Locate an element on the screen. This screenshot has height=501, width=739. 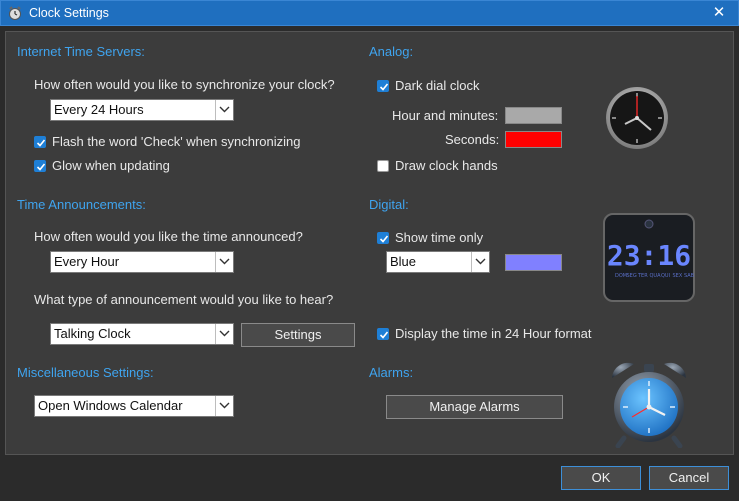
show-time-only-label: Show time only is located at coordinates (439, 237).